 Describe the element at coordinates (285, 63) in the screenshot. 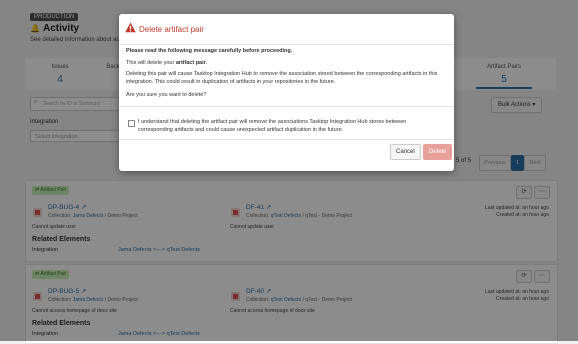

I see `dialog-line1: This will delete your artifact pair.` at that location.